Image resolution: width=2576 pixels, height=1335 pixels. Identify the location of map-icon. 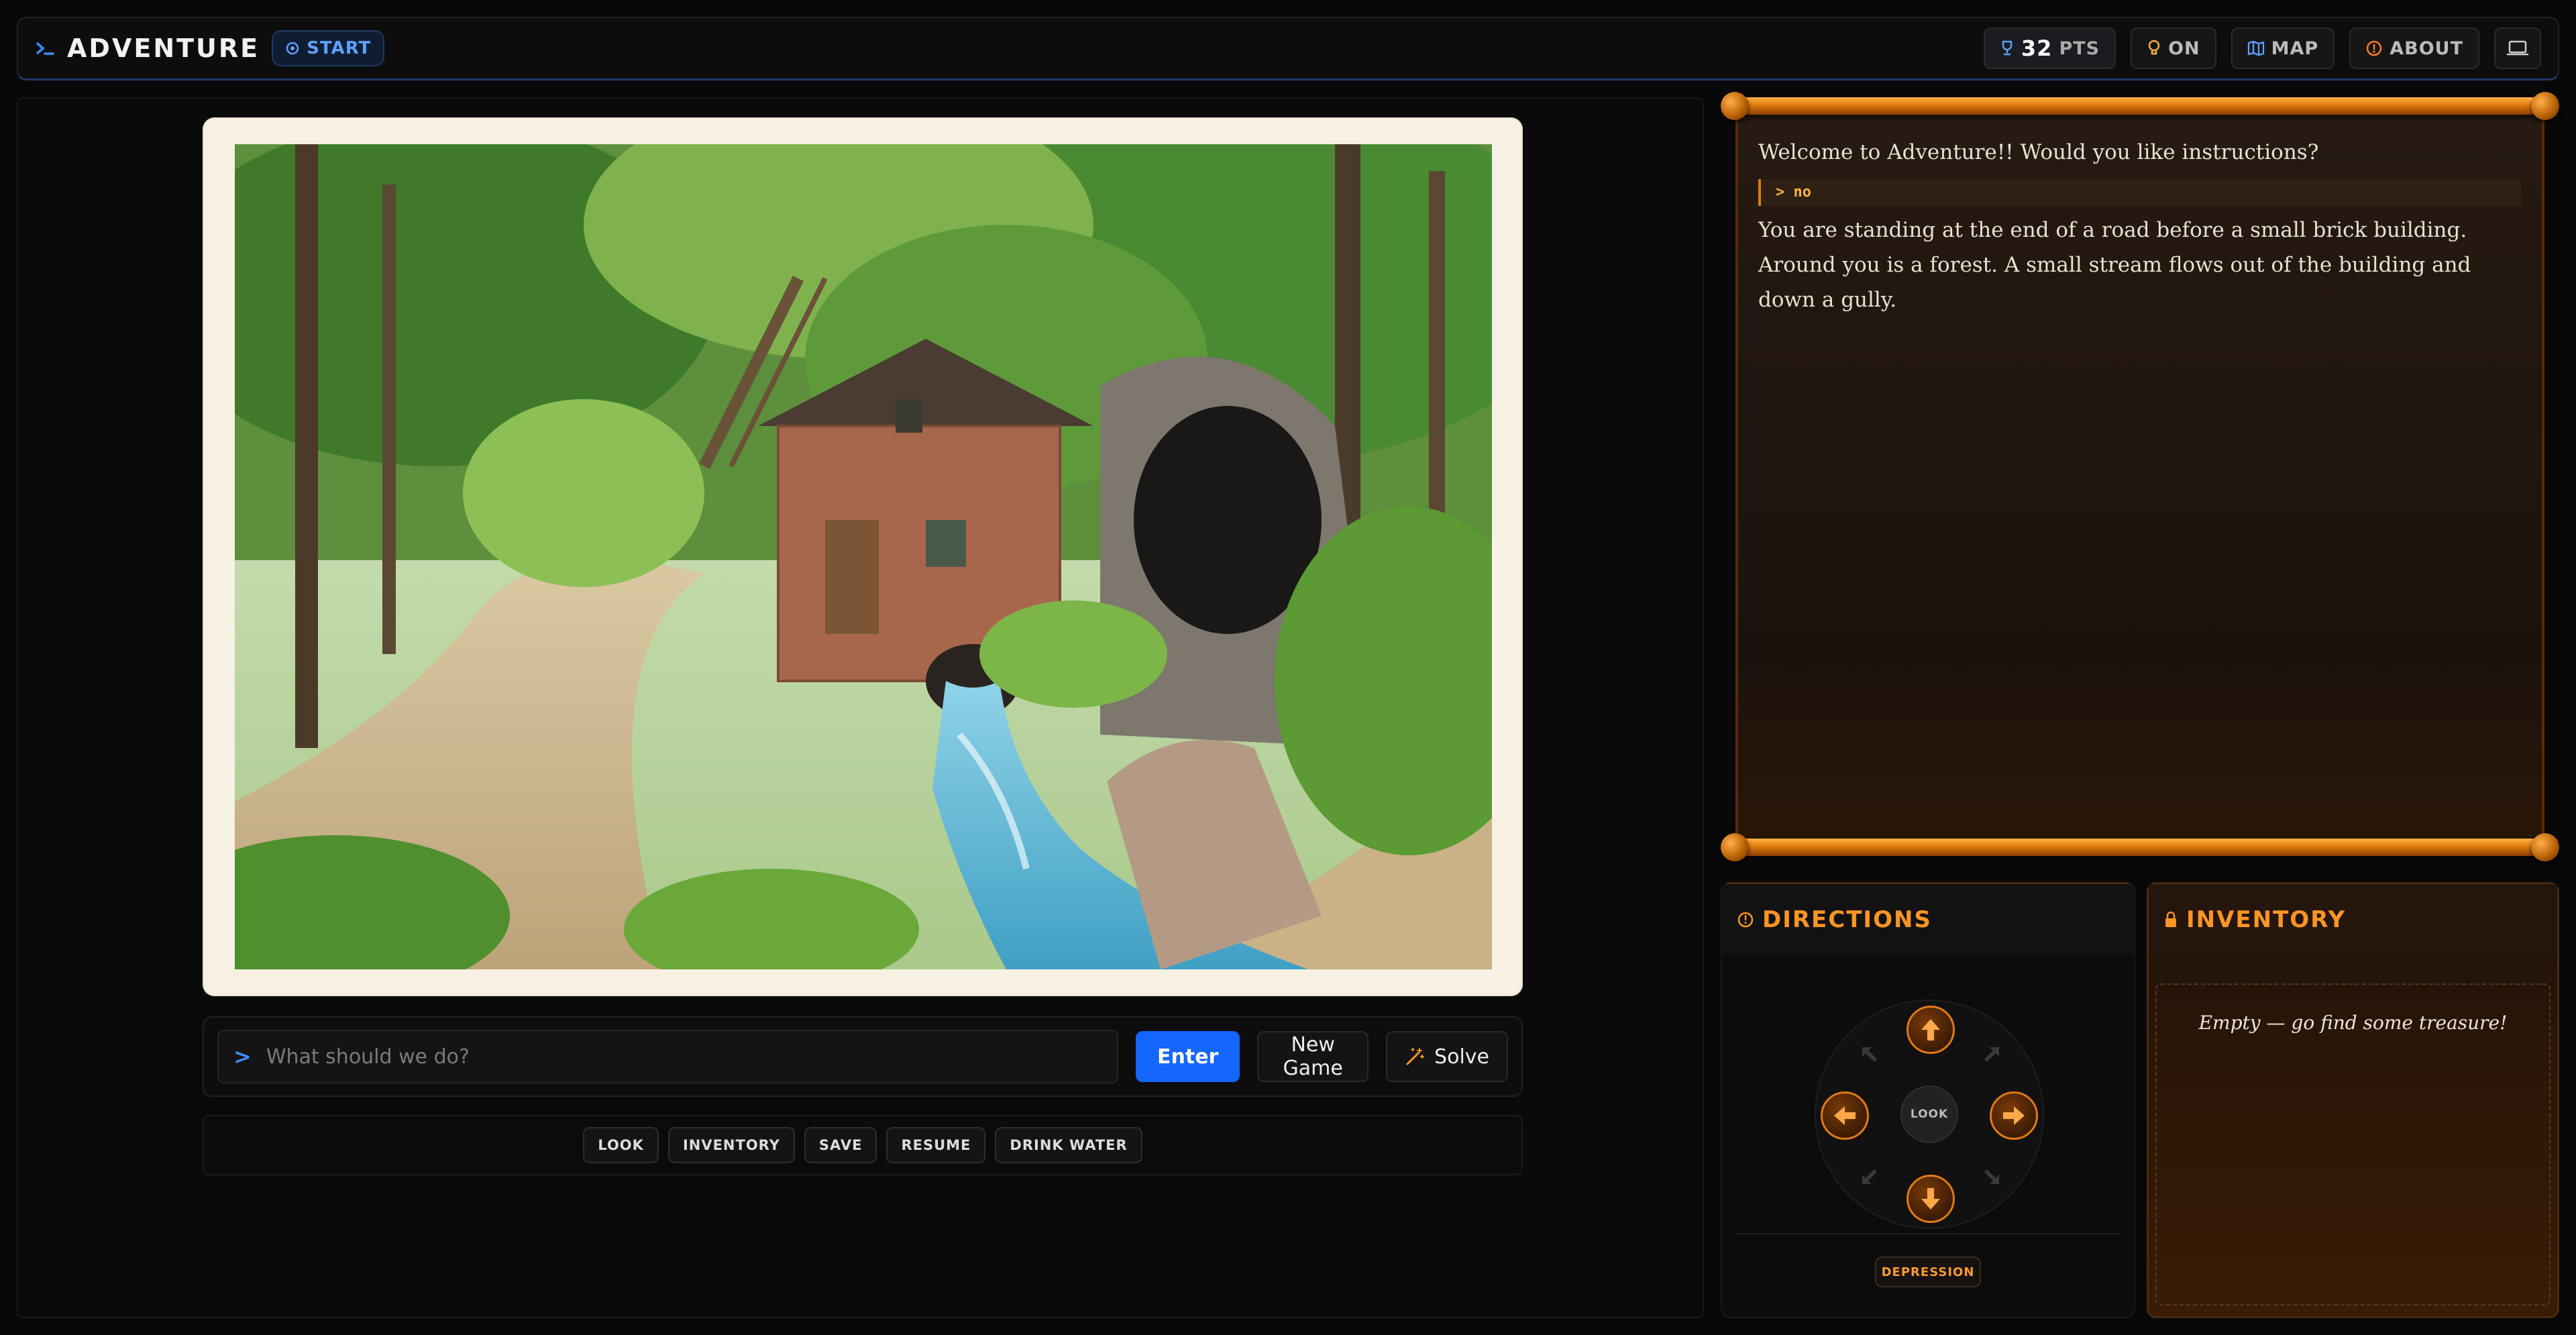
(2255, 48).